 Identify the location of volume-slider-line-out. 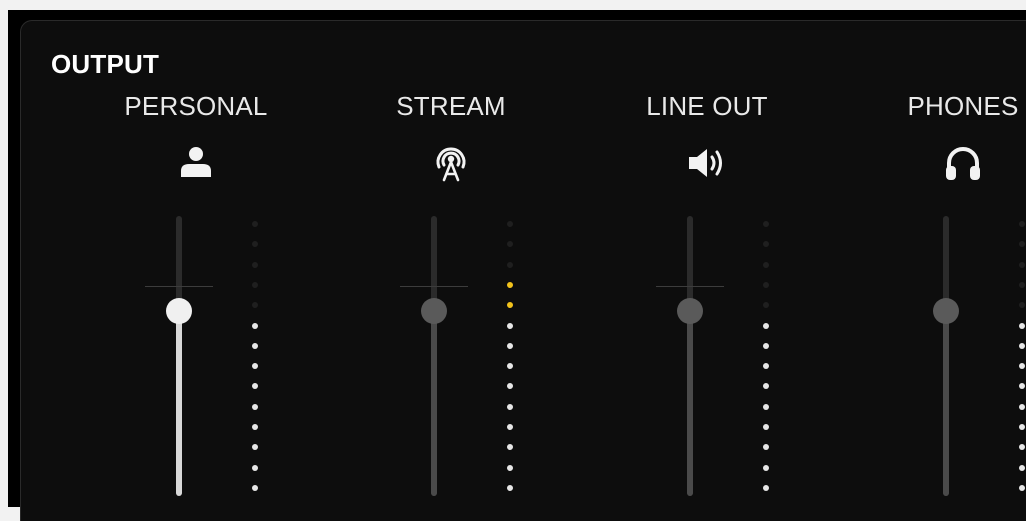
(690, 357).